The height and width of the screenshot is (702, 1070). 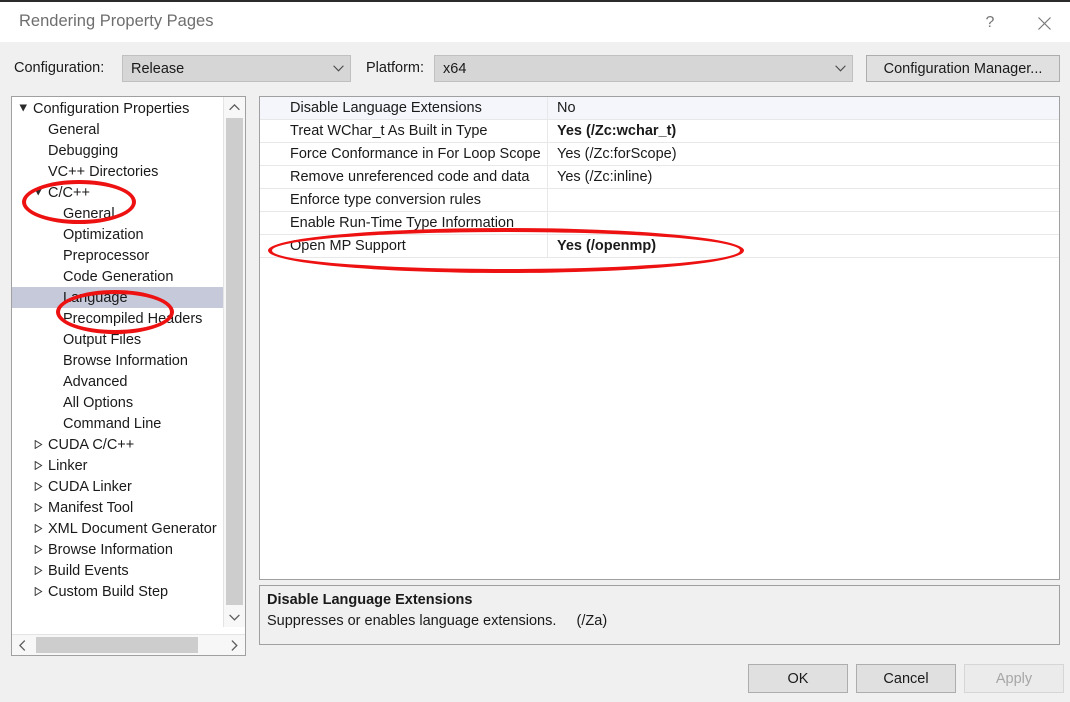 What do you see at coordinates (803, 177) in the screenshot?
I see `property-value: Yes (/Zc:inline)` at bounding box center [803, 177].